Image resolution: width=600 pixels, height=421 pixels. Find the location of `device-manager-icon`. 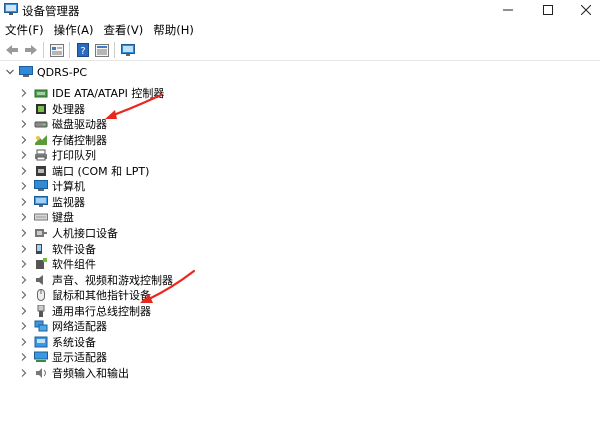

device-manager-icon is located at coordinates (11, 9).